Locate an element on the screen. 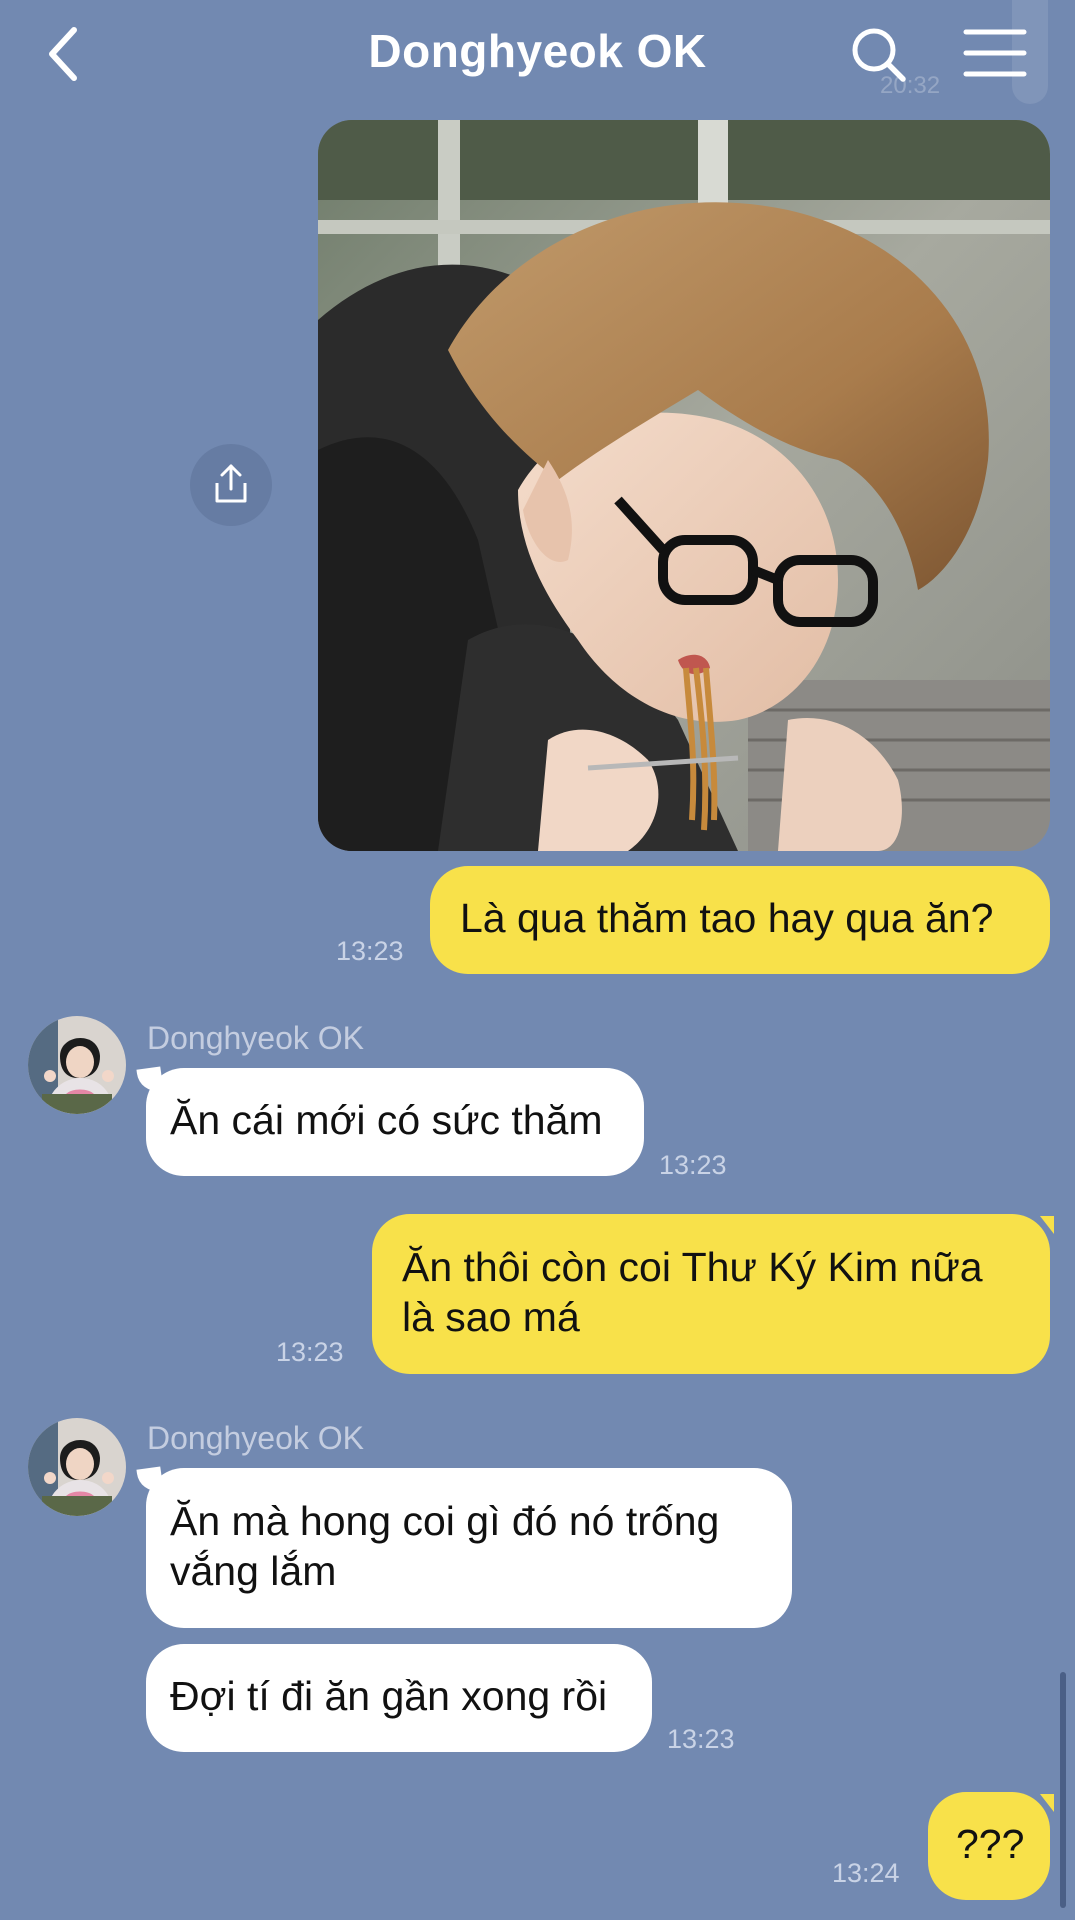  received-message-bubble: Đợi tí đi ăn gần xong rồi is located at coordinates (399, 1698).